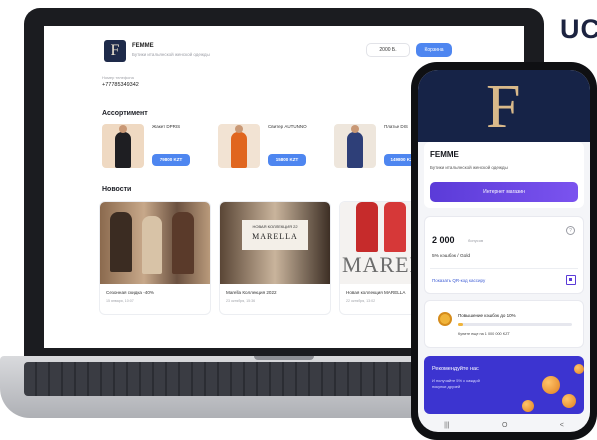 This screenshot has width=597, height=440. What do you see at coordinates (515, 324) in the screenshot?
I see `level-progress-bar` at bounding box center [515, 324].